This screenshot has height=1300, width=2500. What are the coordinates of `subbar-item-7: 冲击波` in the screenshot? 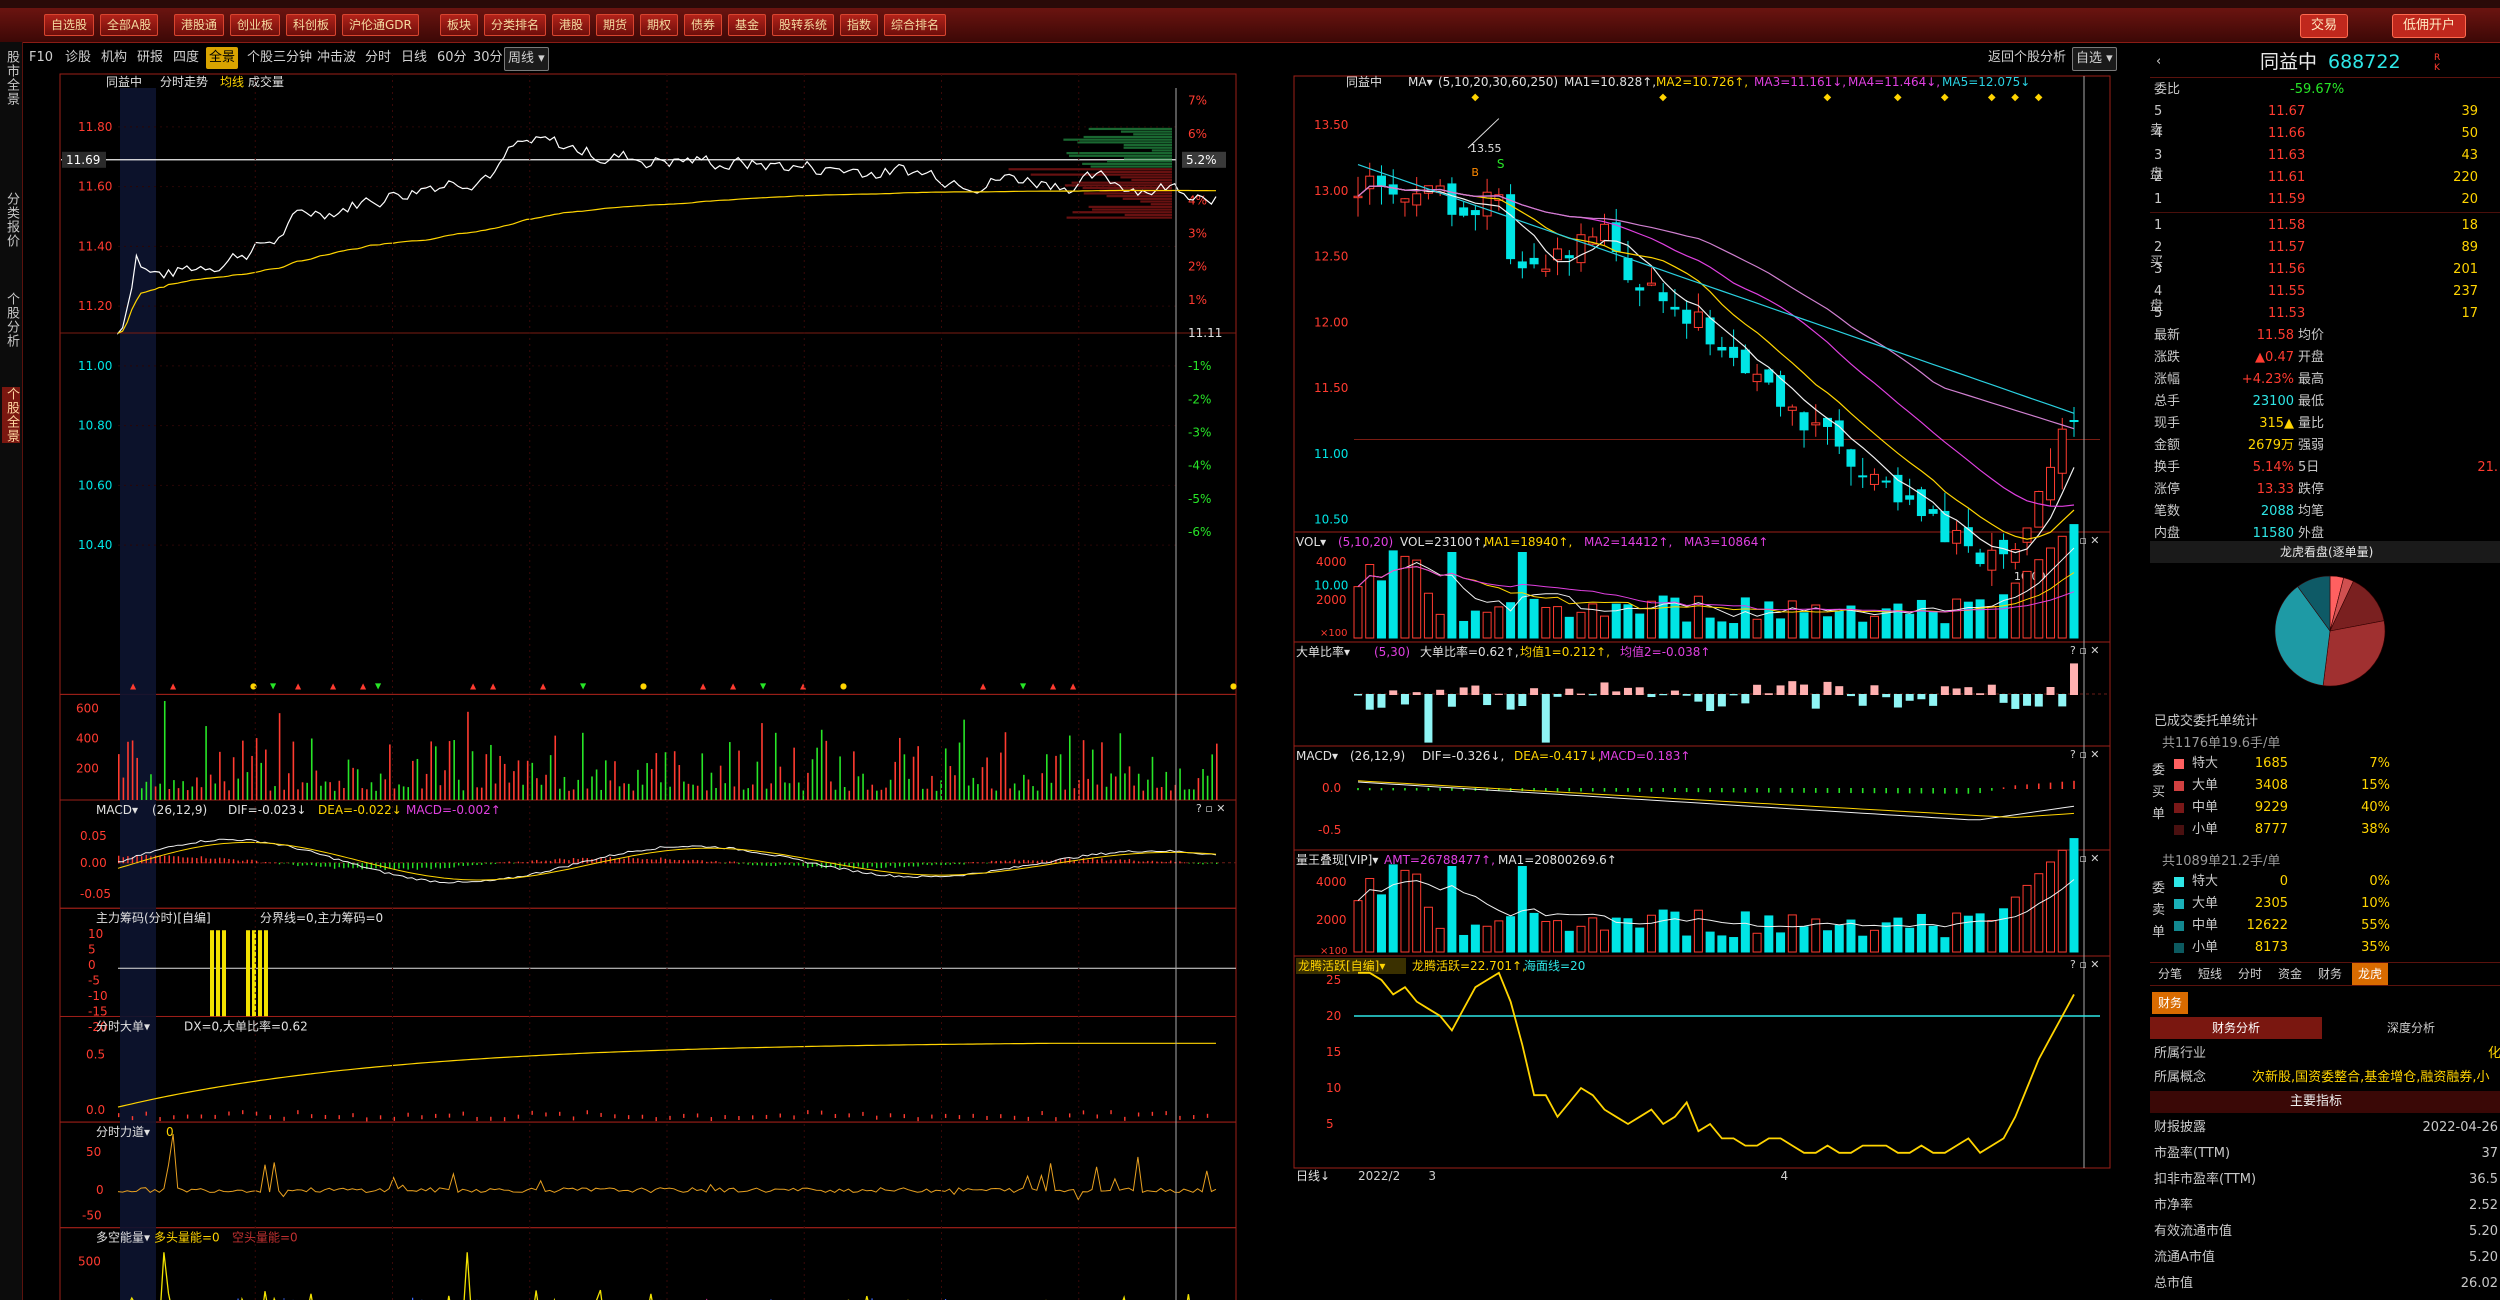 It's located at (336, 58).